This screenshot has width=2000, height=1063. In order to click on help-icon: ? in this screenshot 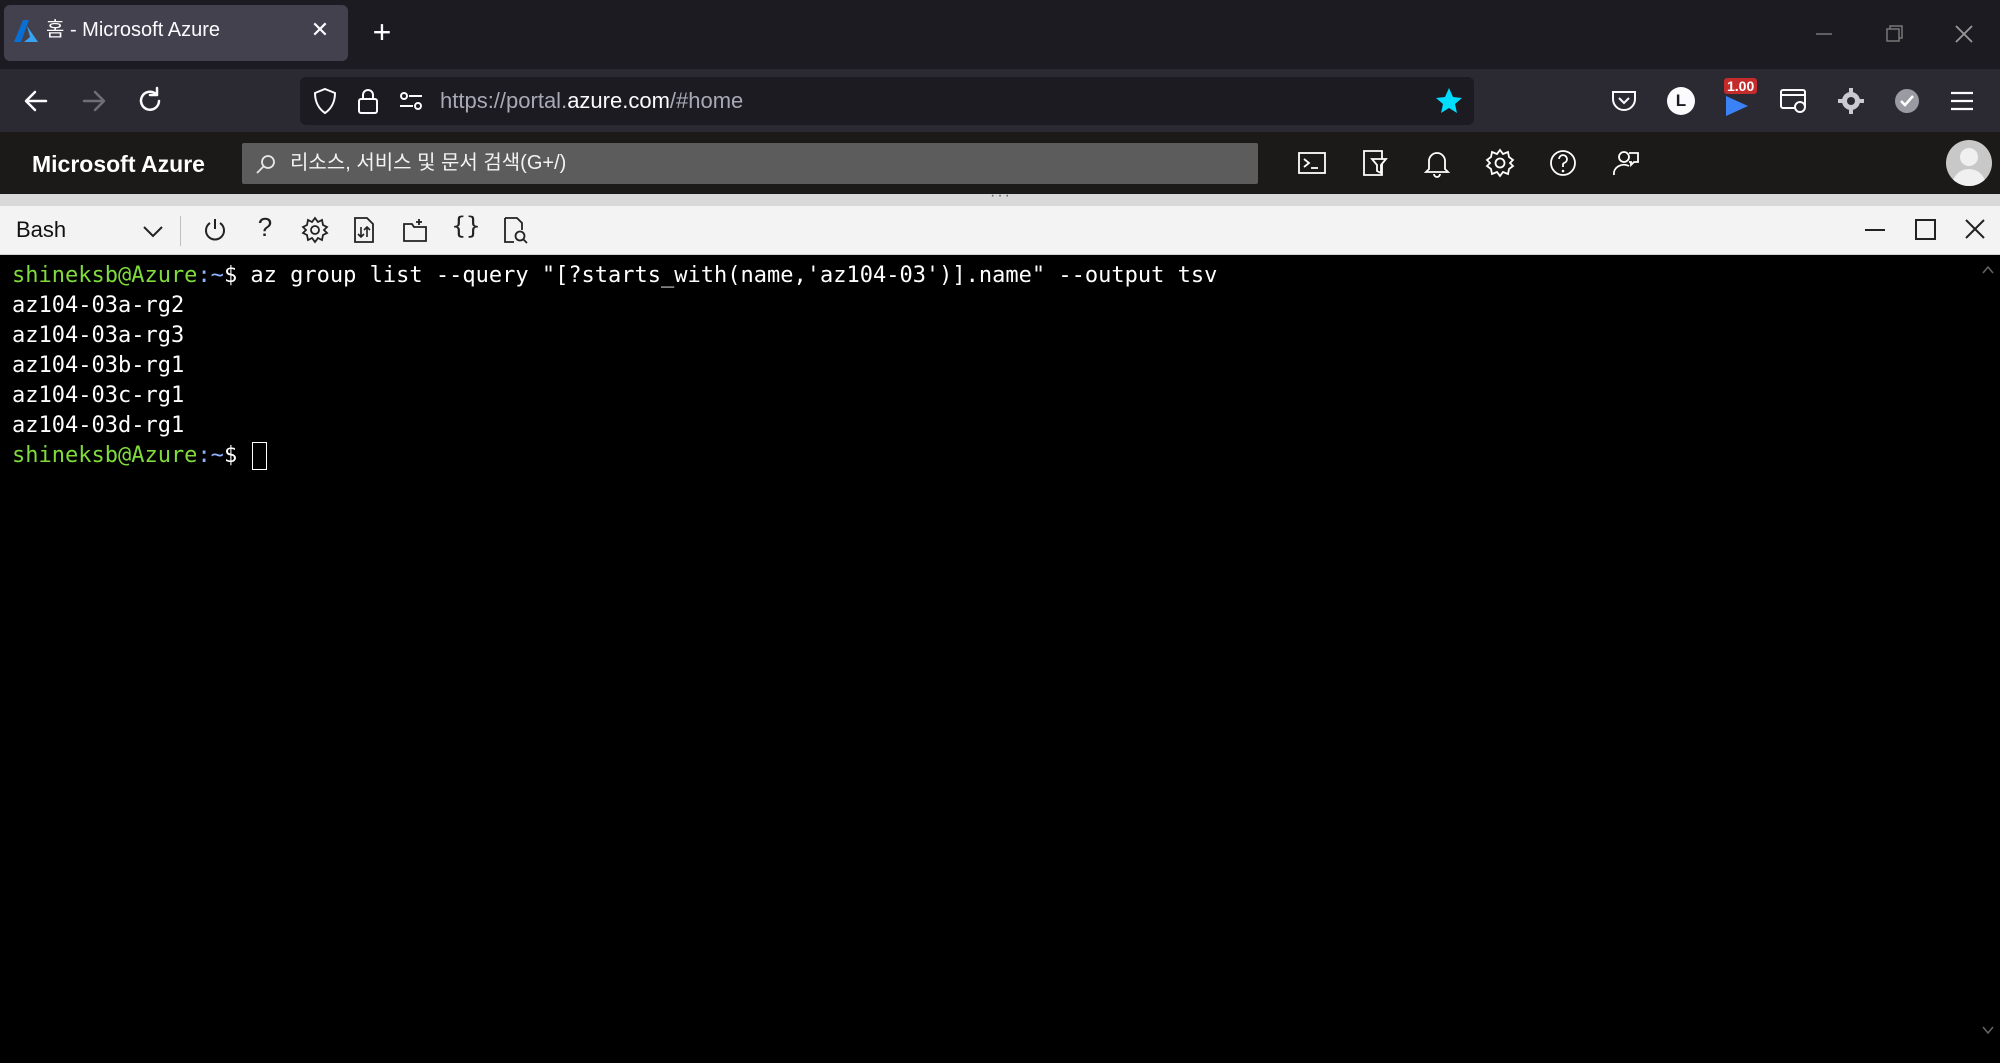, I will do `click(265, 227)`.